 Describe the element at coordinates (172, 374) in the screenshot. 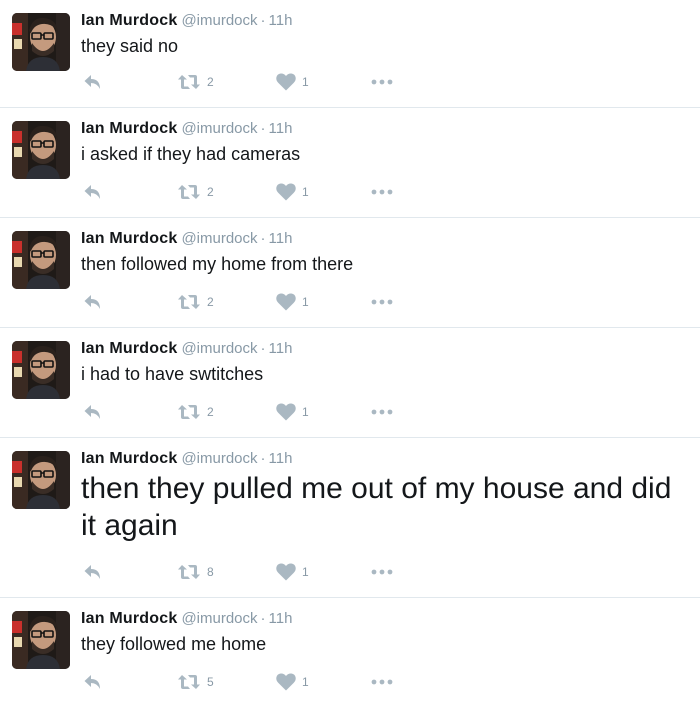

I see `tweet-text: i had to have swtitches` at that location.